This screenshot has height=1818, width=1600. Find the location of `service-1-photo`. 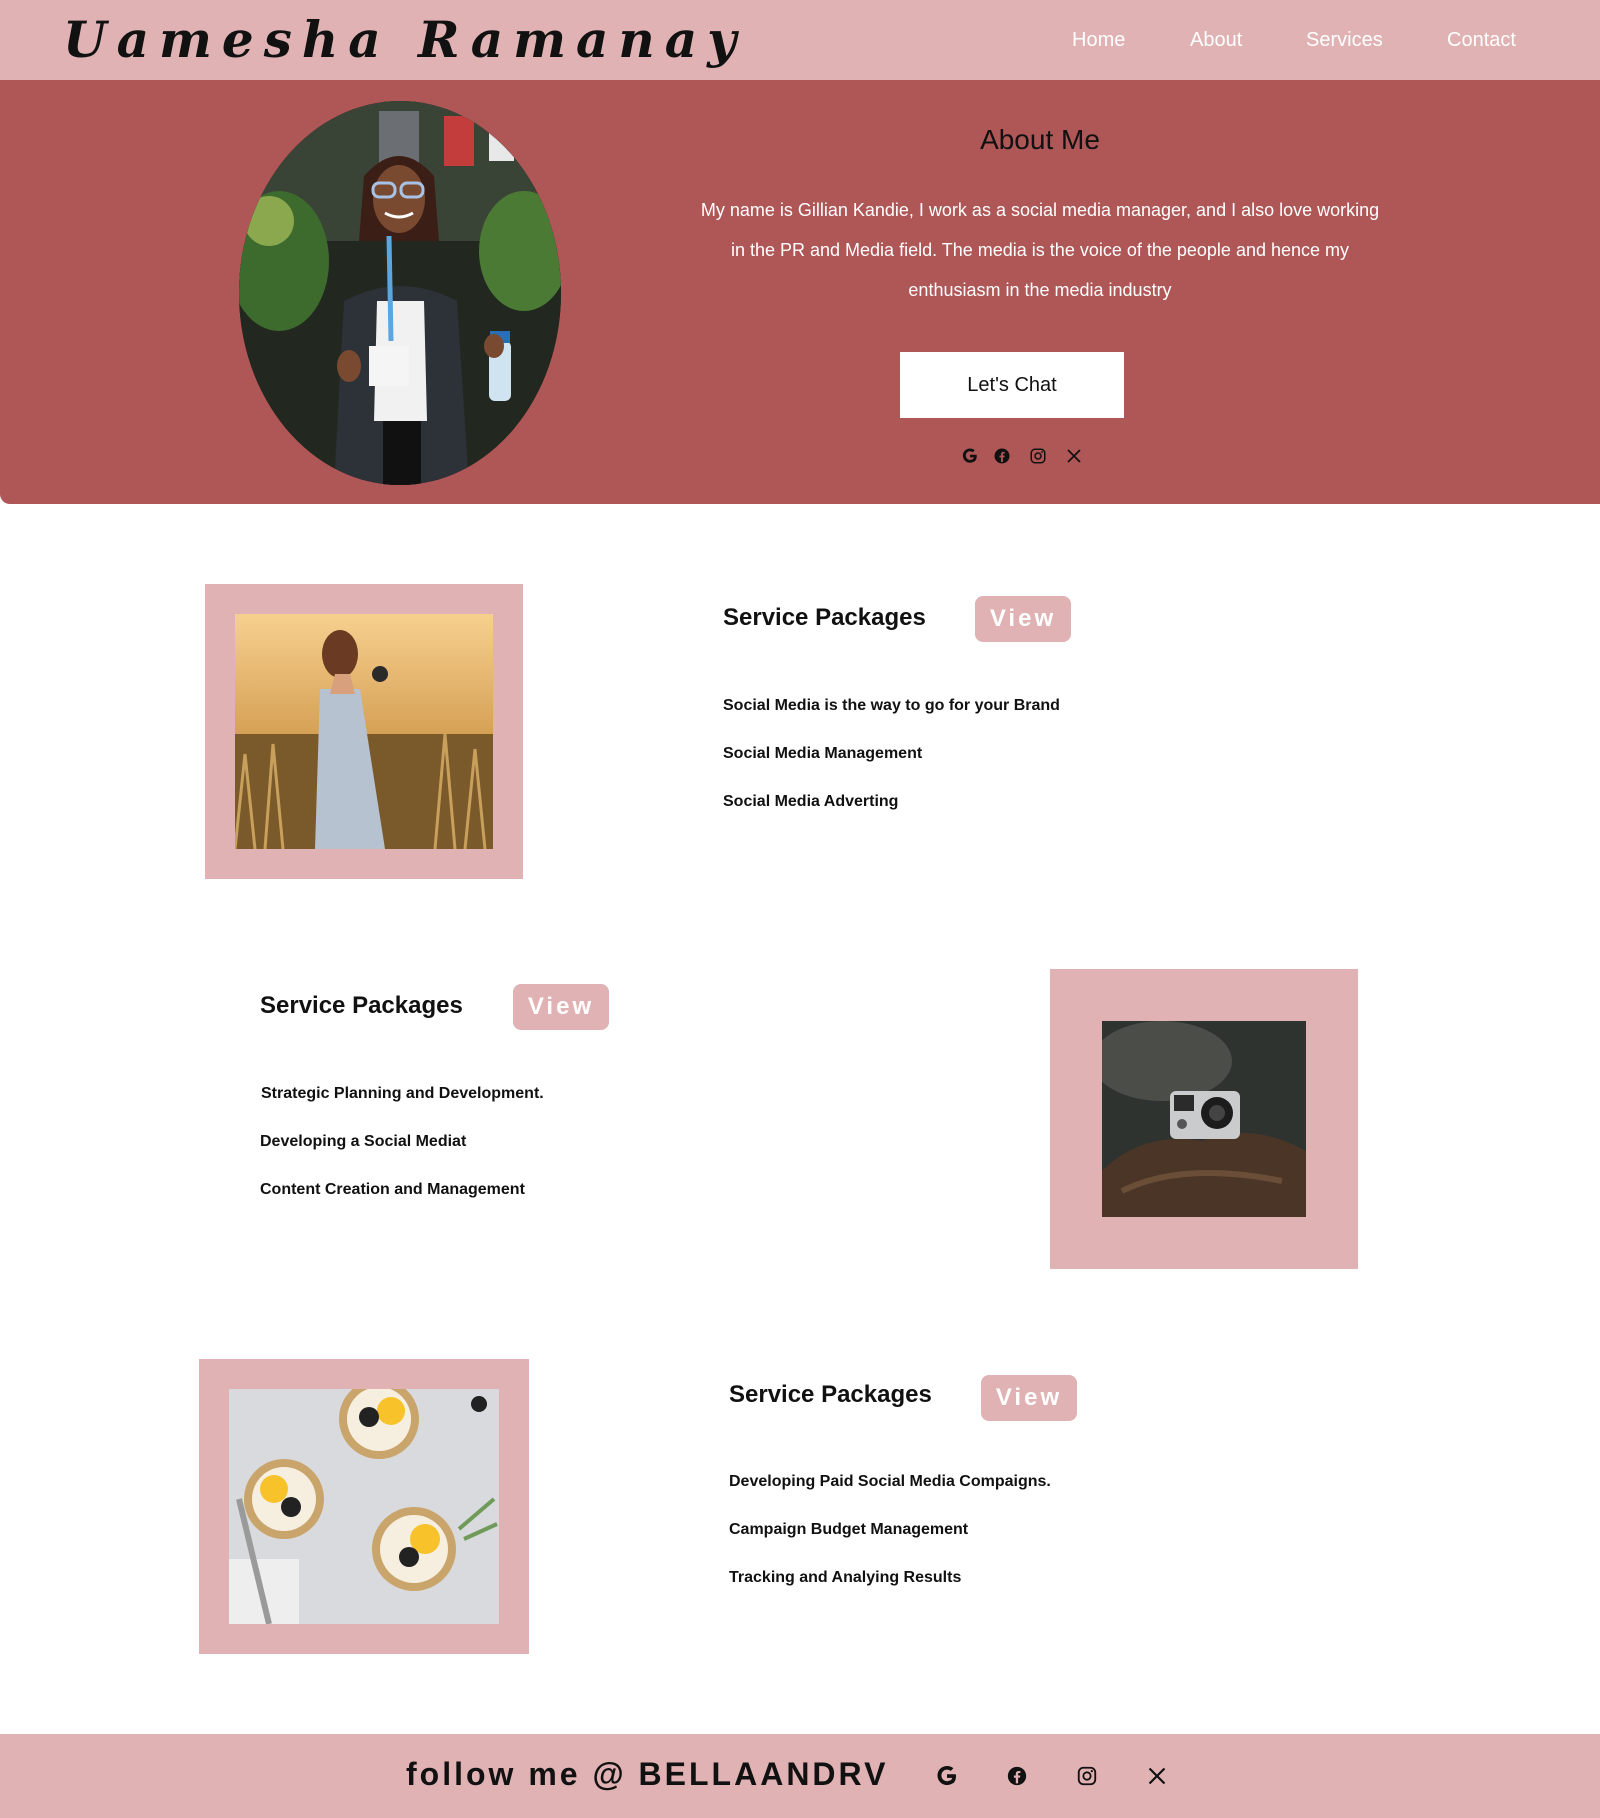

service-1-photo is located at coordinates (364, 731).